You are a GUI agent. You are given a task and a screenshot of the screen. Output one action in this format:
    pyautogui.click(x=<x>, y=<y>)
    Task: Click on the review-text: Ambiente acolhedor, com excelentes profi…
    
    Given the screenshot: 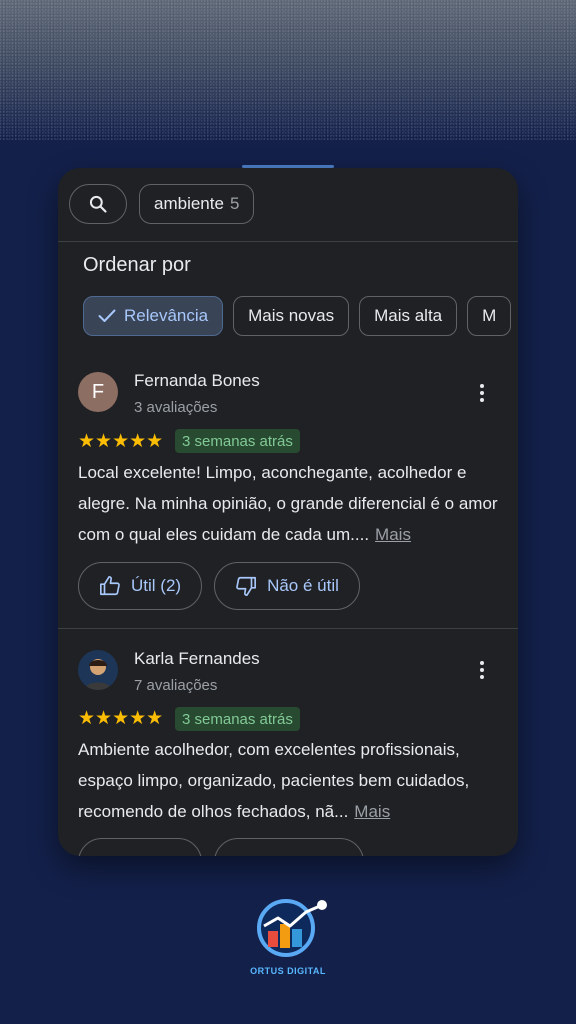 What is the action you would take?
    pyautogui.click(x=290, y=780)
    